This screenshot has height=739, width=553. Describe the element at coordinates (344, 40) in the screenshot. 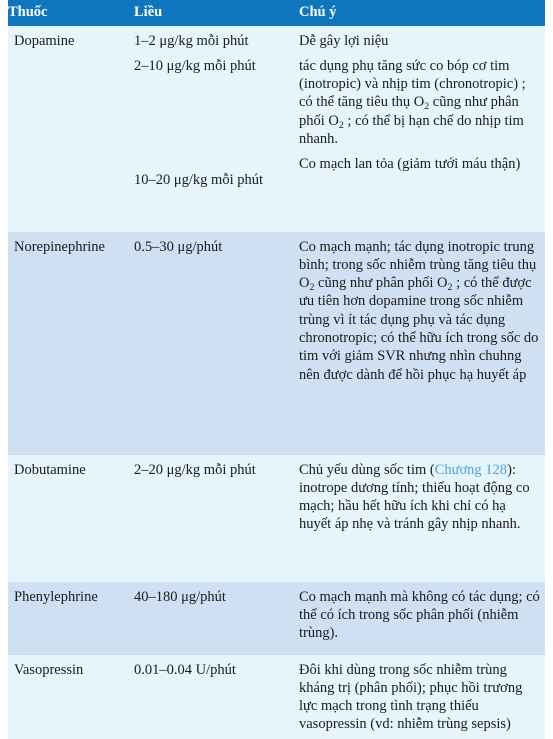

I see `note-text-run: Dễ gây lợi niệu` at that location.